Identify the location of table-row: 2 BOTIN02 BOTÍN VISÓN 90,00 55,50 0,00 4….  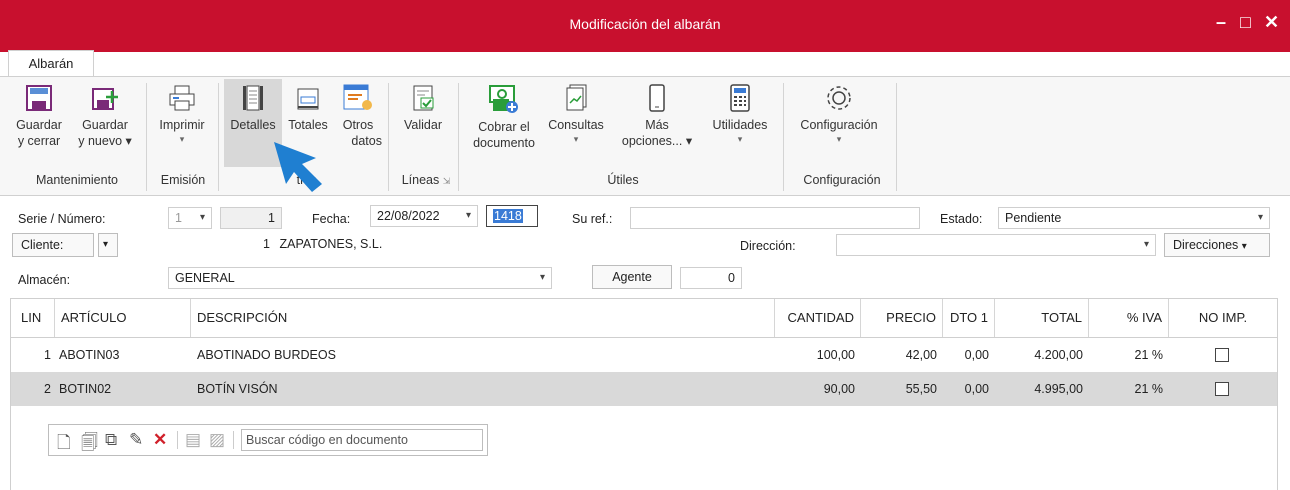
(644, 389).